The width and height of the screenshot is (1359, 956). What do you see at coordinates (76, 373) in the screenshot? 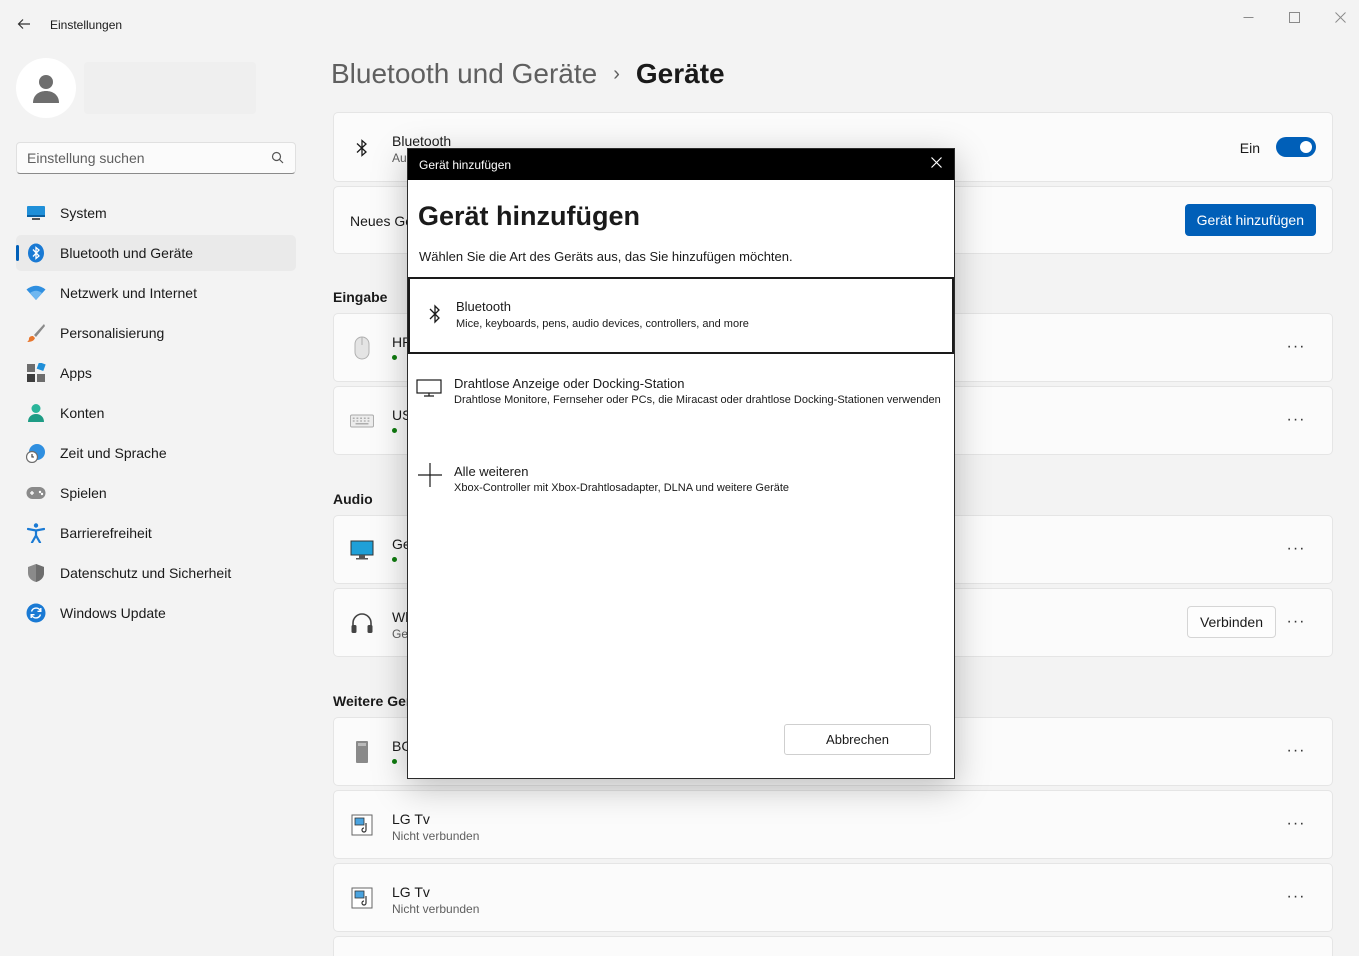
I see `sidebar-item-label: Apps` at bounding box center [76, 373].